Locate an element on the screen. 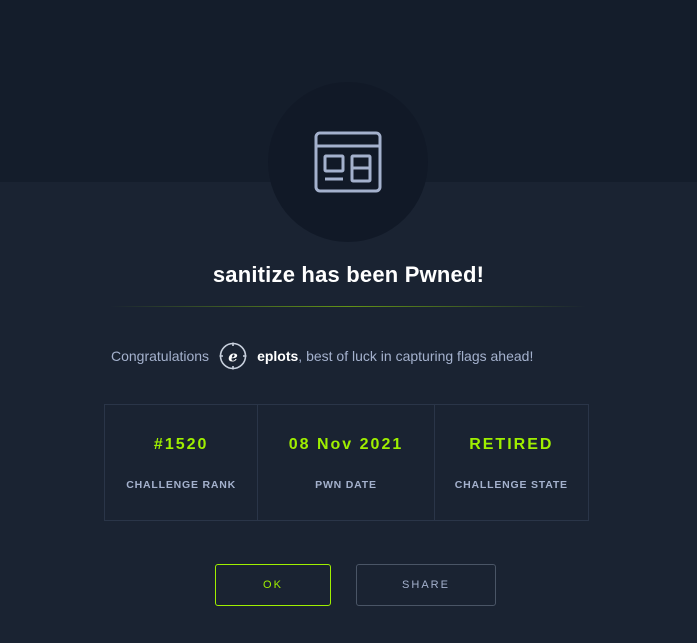 This screenshot has height=643, width=697. username: eplots is located at coordinates (277, 356).